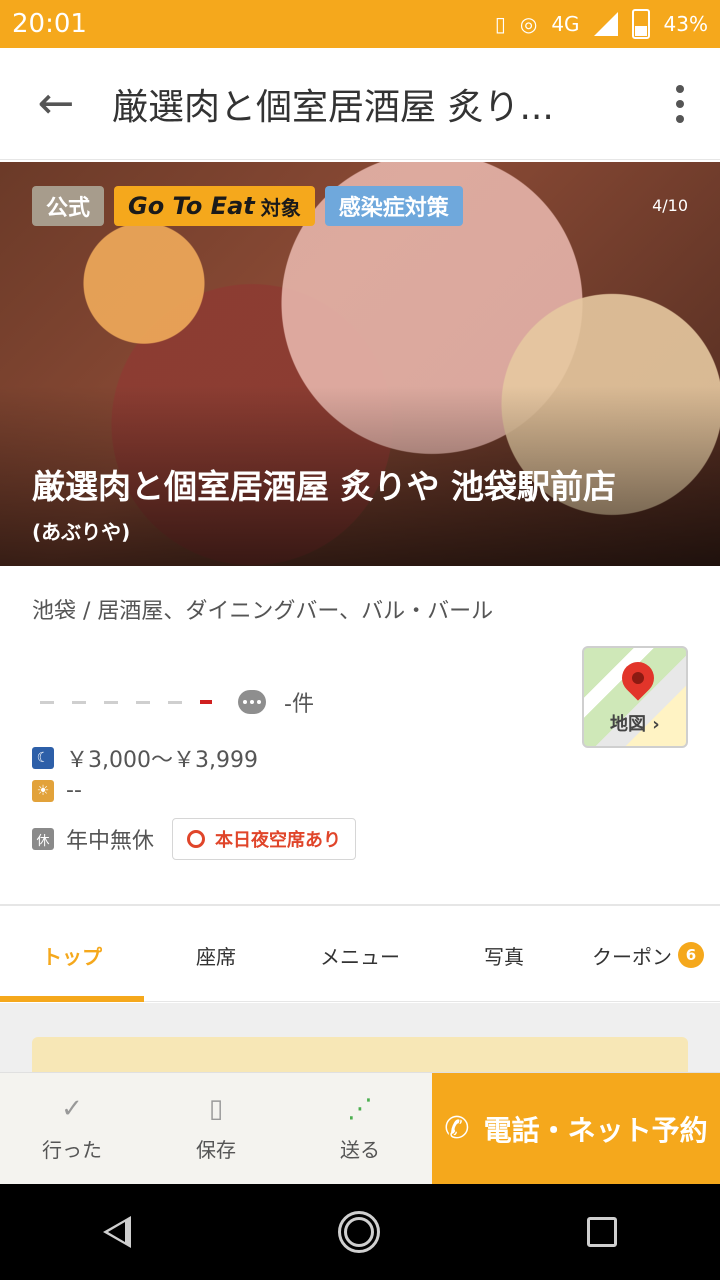 Image resolution: width=720 pixels, height=1280 pixels. Describe the element at coordinates (206, 702) in the screenshot. I see `rating-score-placeholder` at that location.